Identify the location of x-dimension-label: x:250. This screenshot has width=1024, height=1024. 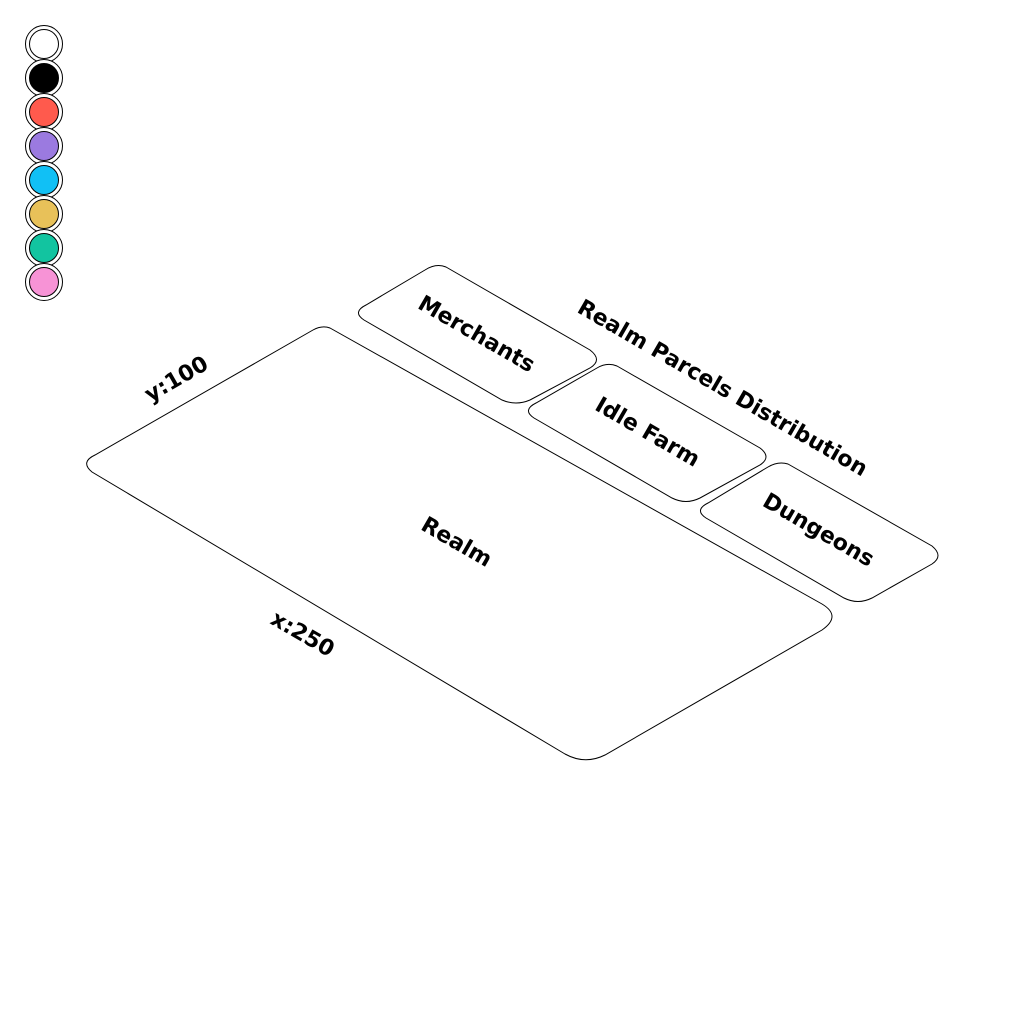
(302, 635).